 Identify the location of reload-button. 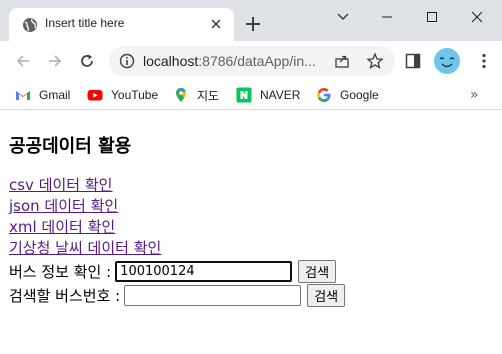
(87, 61).